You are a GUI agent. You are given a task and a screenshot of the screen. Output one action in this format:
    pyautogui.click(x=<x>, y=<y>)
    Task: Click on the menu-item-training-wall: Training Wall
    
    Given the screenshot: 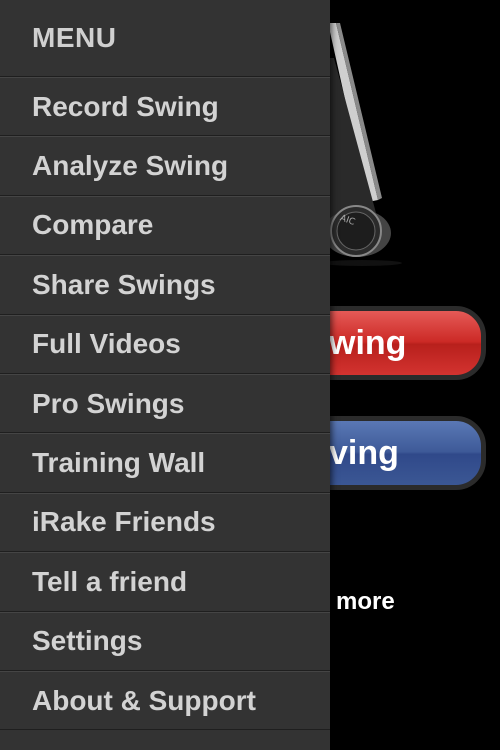 What is the action you would take?
    pyautogui.click(x=165, y=463)
    